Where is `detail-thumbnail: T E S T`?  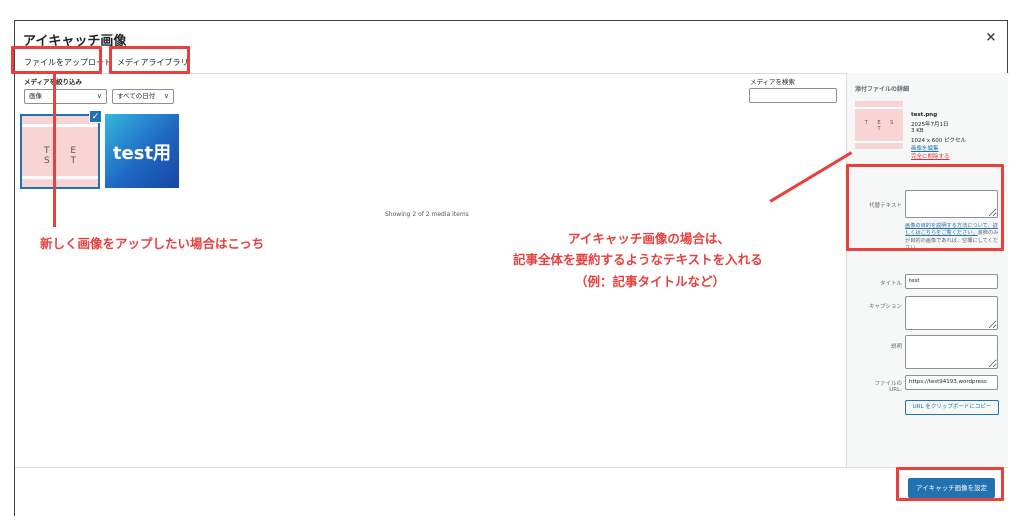
detail-thumbnail: T E S T is located at coordinates (879, 125).